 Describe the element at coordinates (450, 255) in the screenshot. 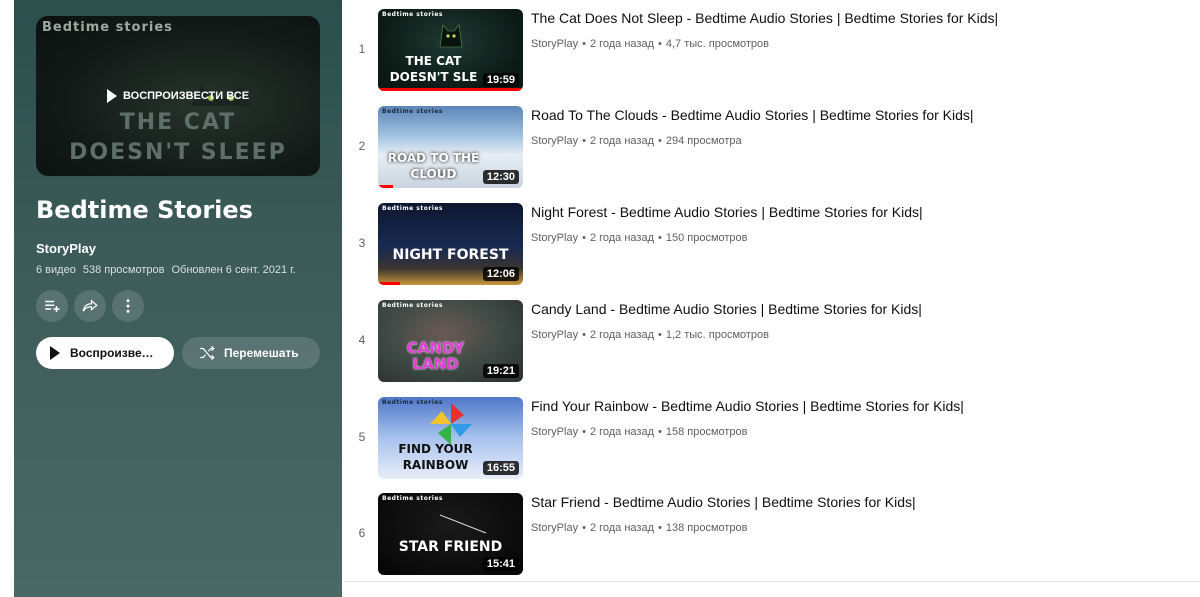

I see `thumbnail-title: Night Forest` at that location.